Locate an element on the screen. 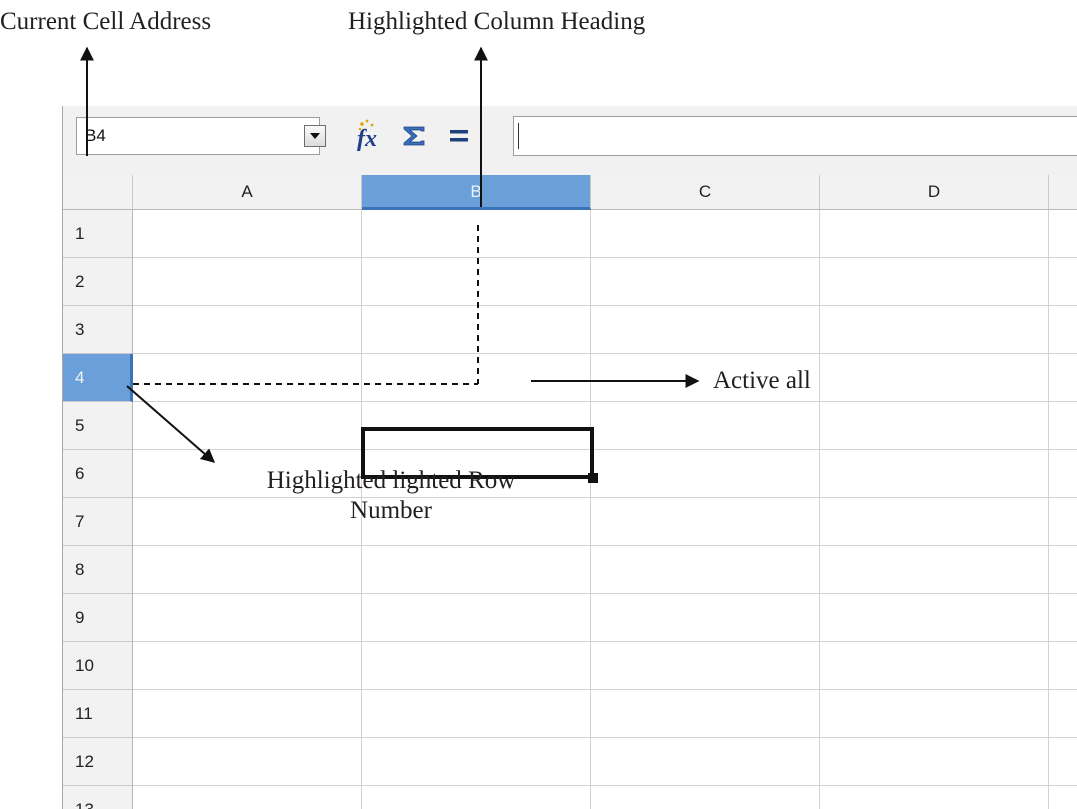 This screenshot has width=1077, height=809. cell-e11 is located at coordinates (1063, 714).